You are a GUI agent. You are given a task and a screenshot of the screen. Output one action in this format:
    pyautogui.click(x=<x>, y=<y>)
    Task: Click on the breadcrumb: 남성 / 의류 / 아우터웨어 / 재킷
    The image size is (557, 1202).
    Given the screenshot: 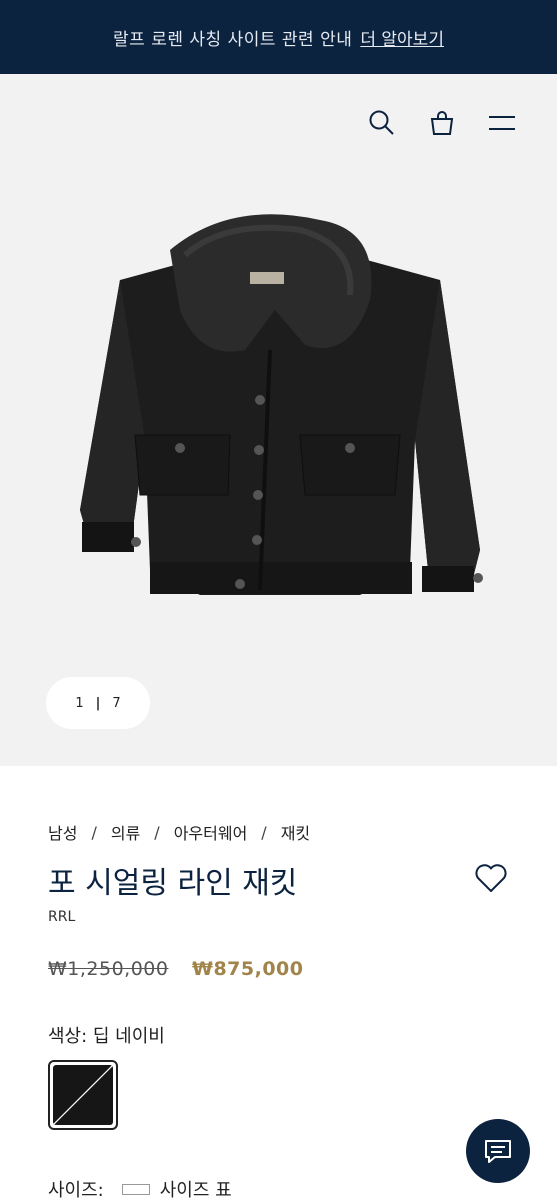 What is the action you would take?
    pyautogui.click(x=179, y=832)
    